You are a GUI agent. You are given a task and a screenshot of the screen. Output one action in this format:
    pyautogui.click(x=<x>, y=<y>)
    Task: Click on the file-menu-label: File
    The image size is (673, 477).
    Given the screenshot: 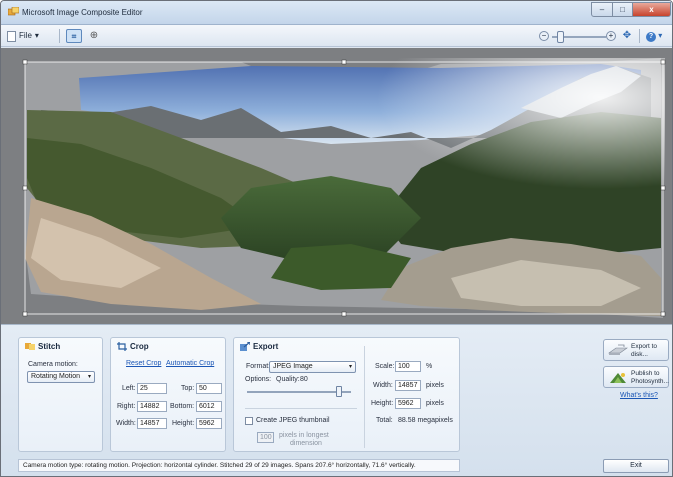 What is the action you would take?
    pyautogui.click(x=25, y=35)
    